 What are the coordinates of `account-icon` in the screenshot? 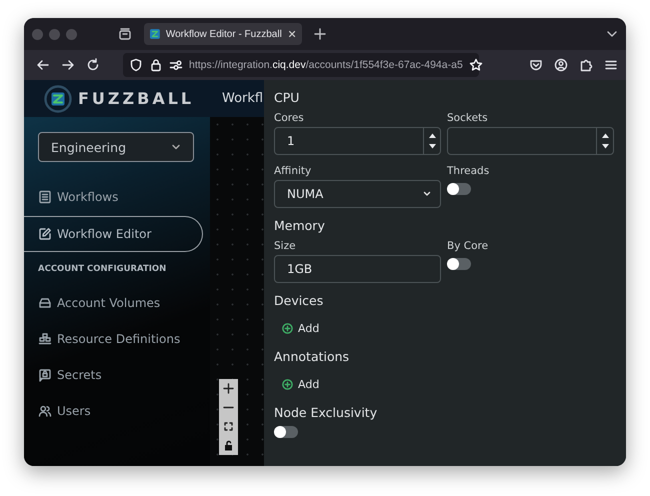 It's located at (561, 65).